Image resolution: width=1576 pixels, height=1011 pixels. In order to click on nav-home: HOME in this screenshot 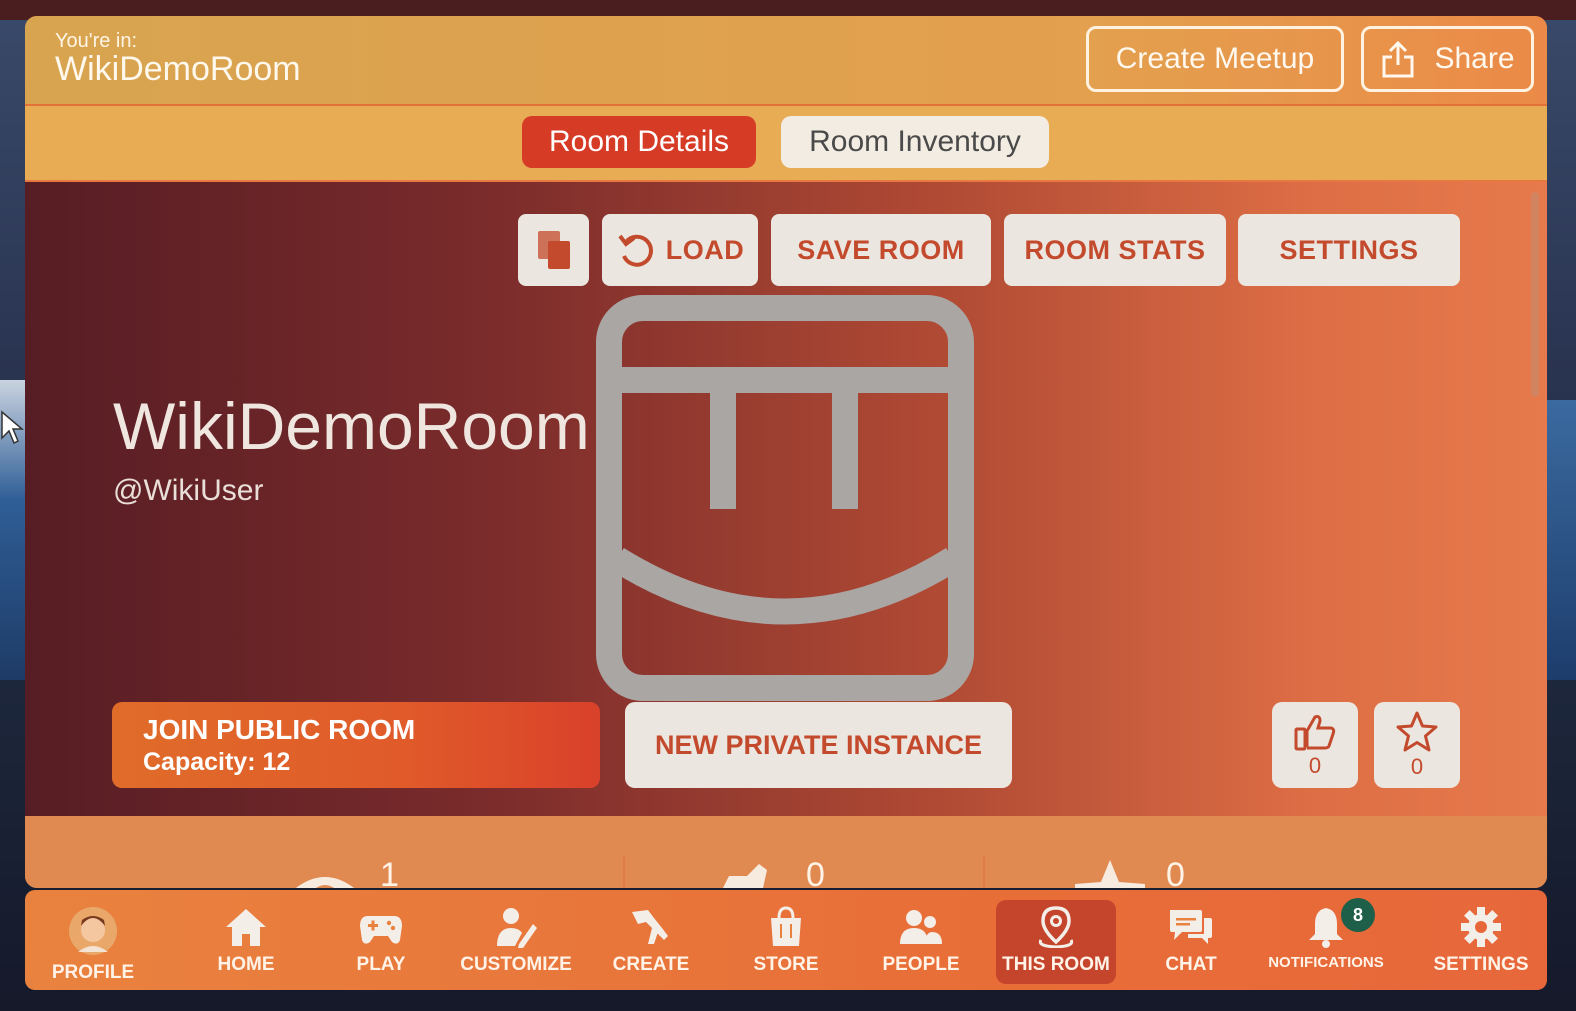, I will do `click(246, 942)`.